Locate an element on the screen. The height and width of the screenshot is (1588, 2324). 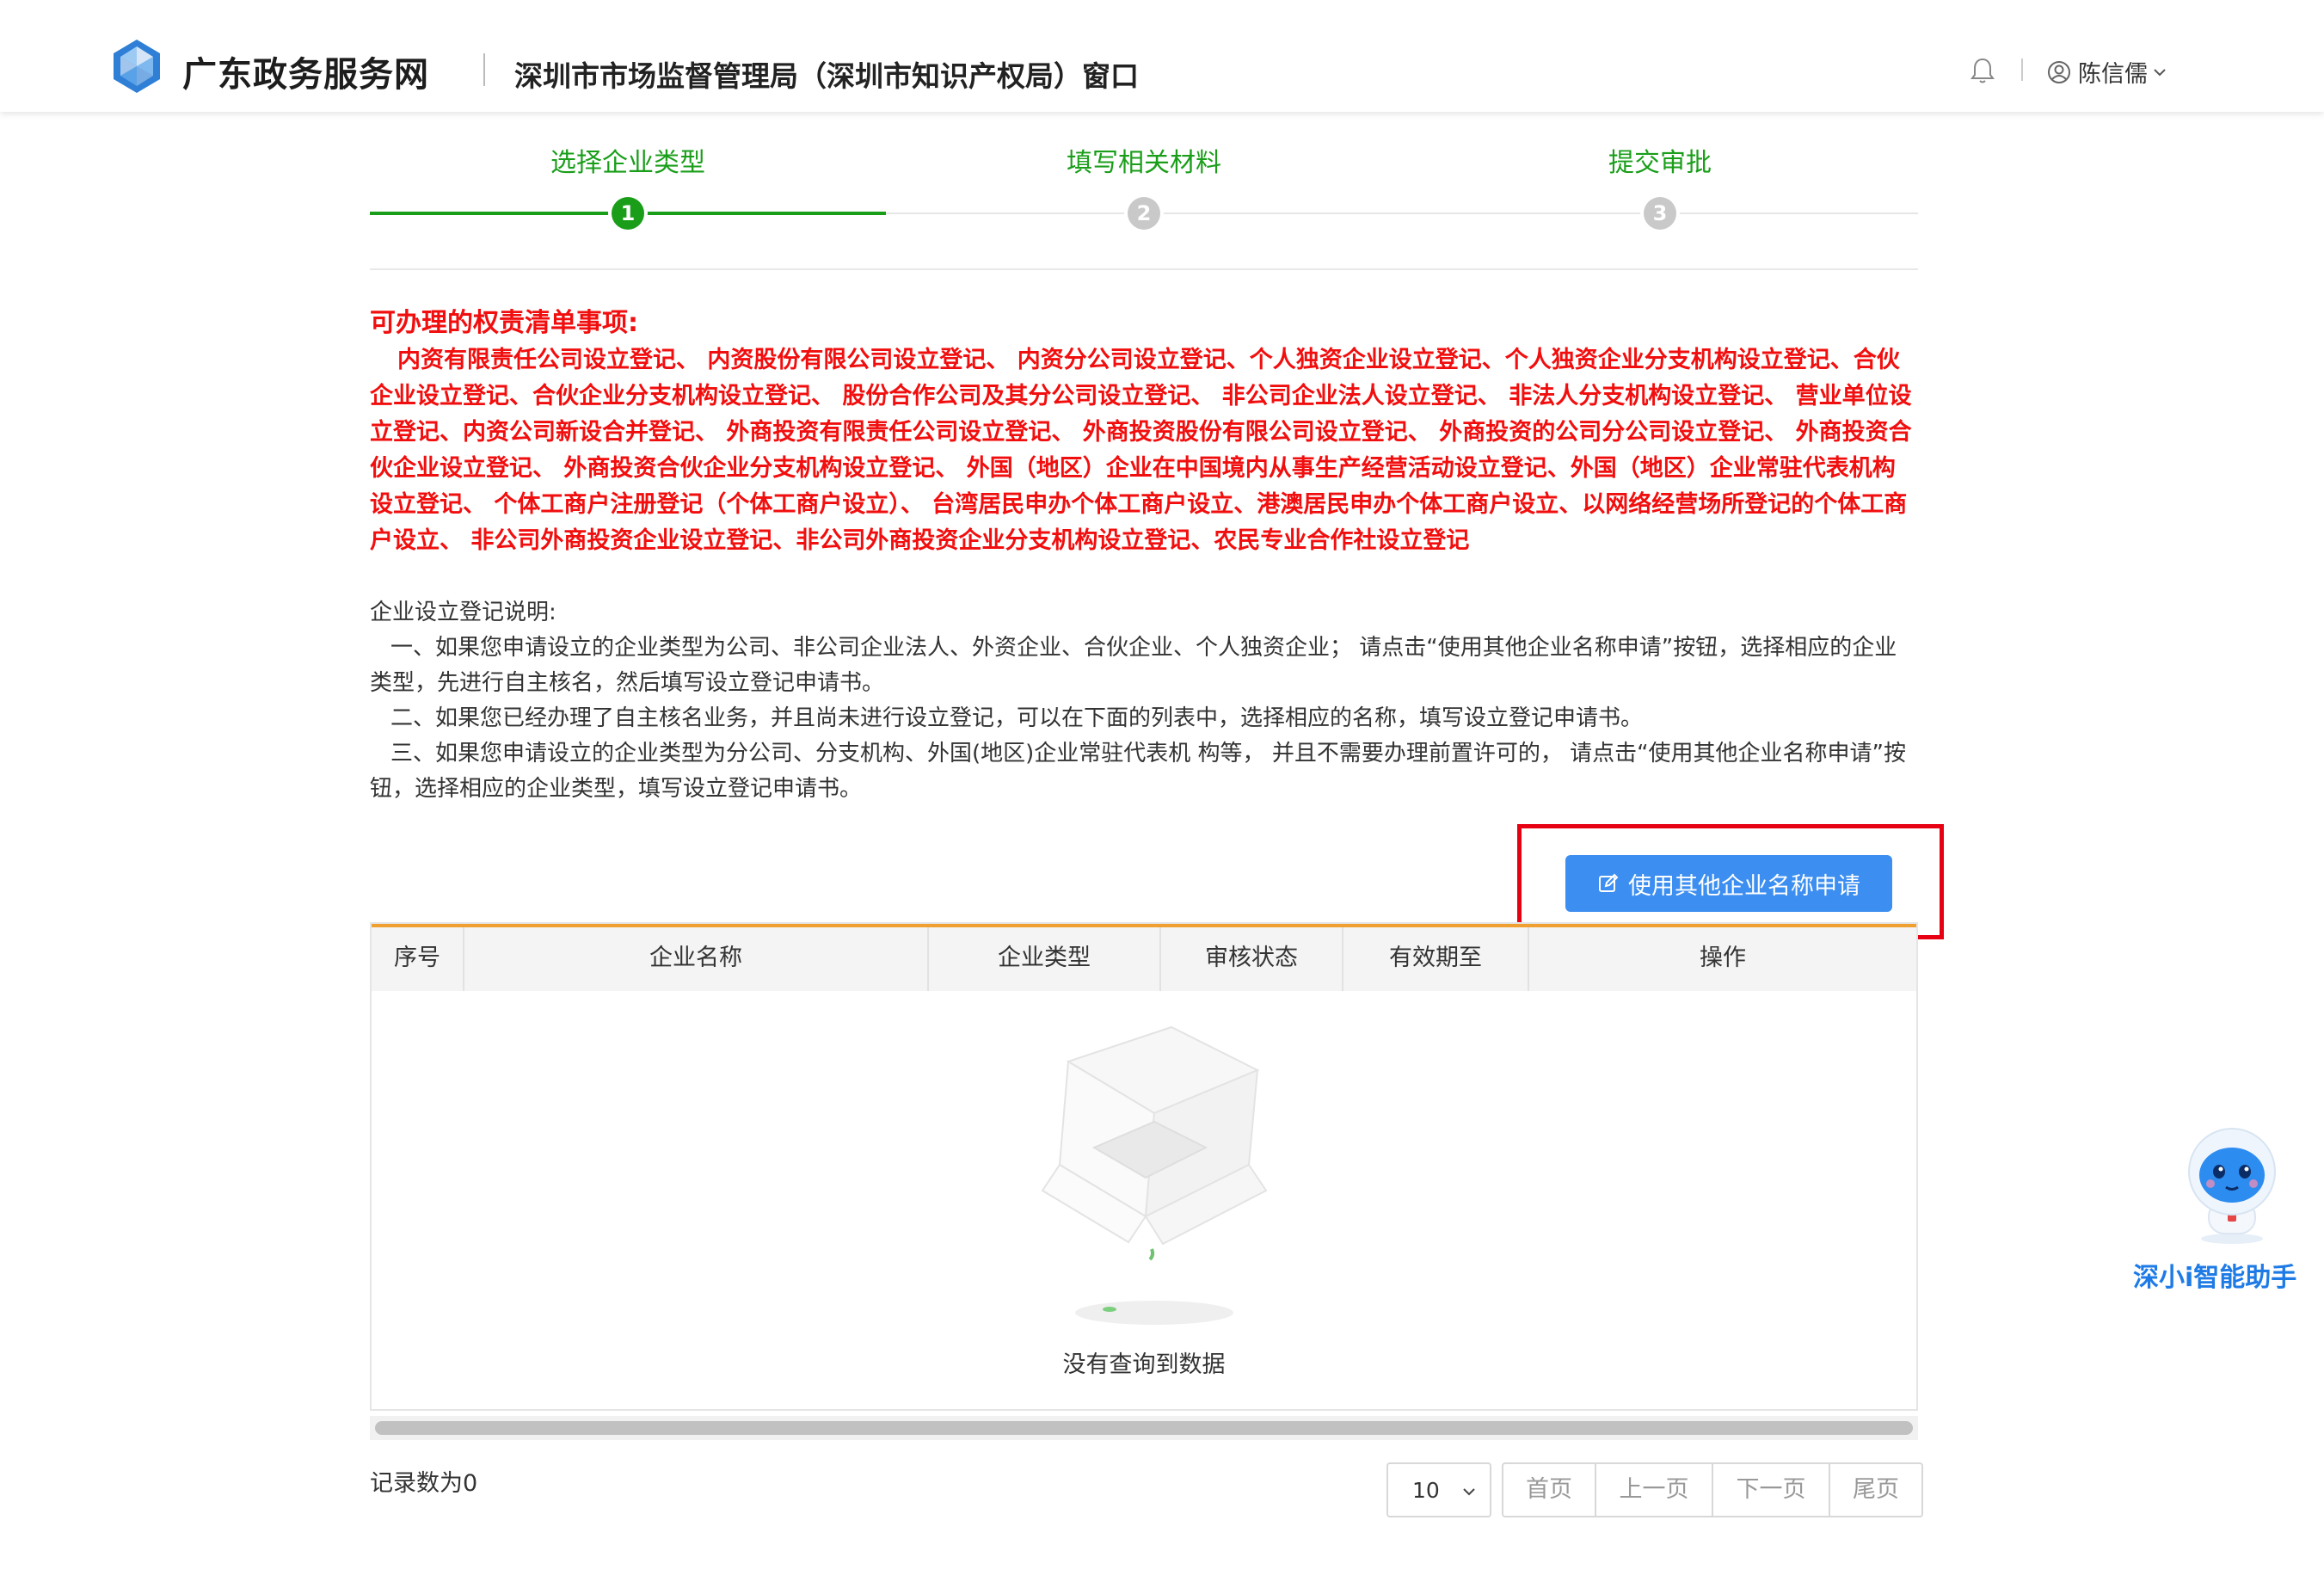
pagination: 首页 上一页 下一页 尾页 is located at coordinates (1712, 1489).